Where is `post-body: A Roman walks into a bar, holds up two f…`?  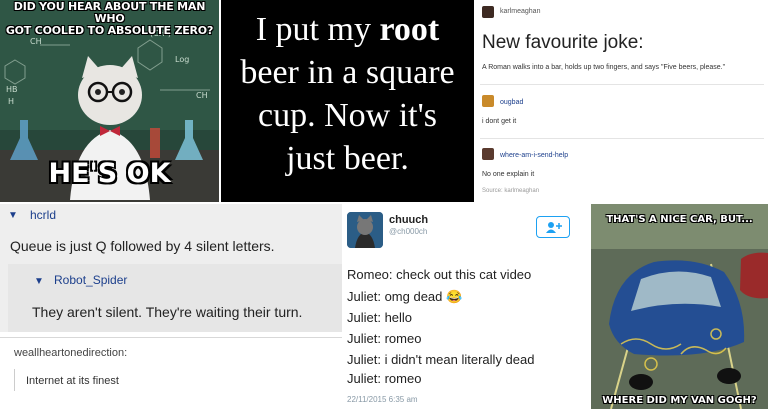
post-body: A Roman walks into a bar, holds up two f… is located at coordinates (604, 67).